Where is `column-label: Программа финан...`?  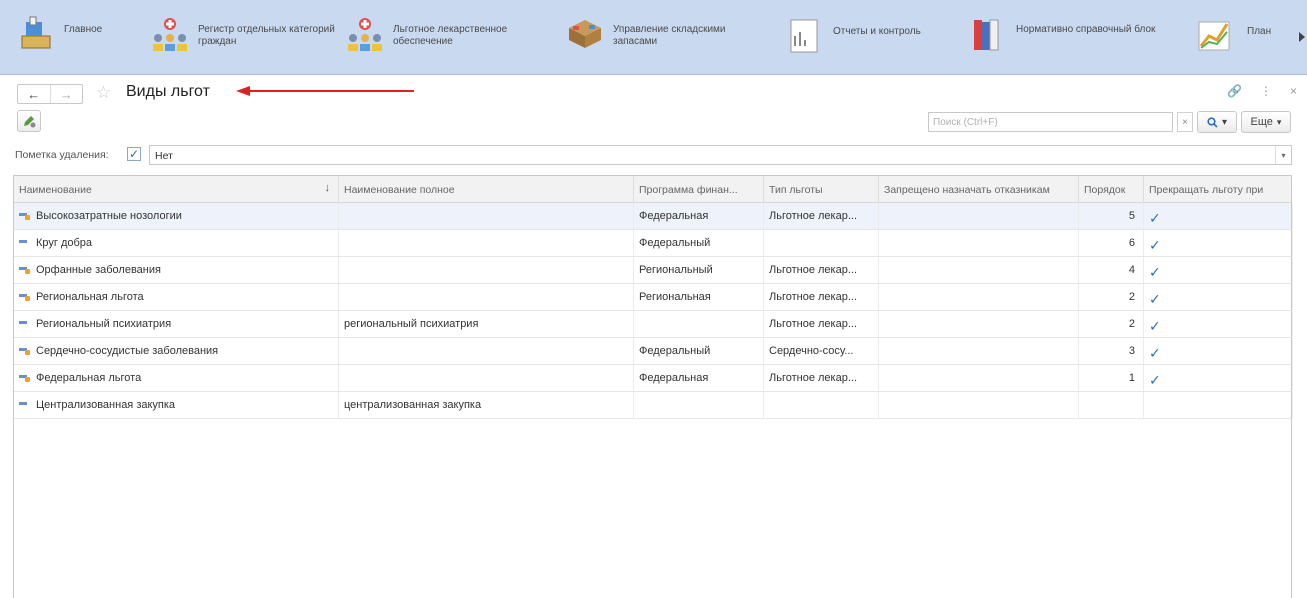 column-label: Программа финан... is located at coordinates (688, 190).